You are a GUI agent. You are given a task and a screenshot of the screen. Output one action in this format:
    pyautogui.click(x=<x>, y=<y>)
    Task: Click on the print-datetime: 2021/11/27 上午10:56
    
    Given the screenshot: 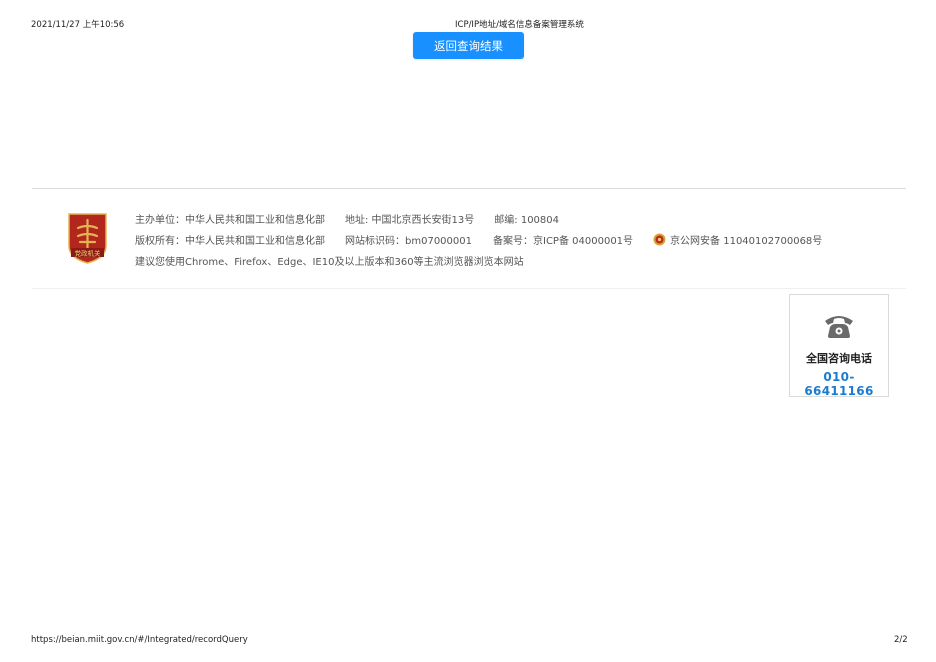 What is the action you would take?
    pyautogui.click(x=78, y=25)
    